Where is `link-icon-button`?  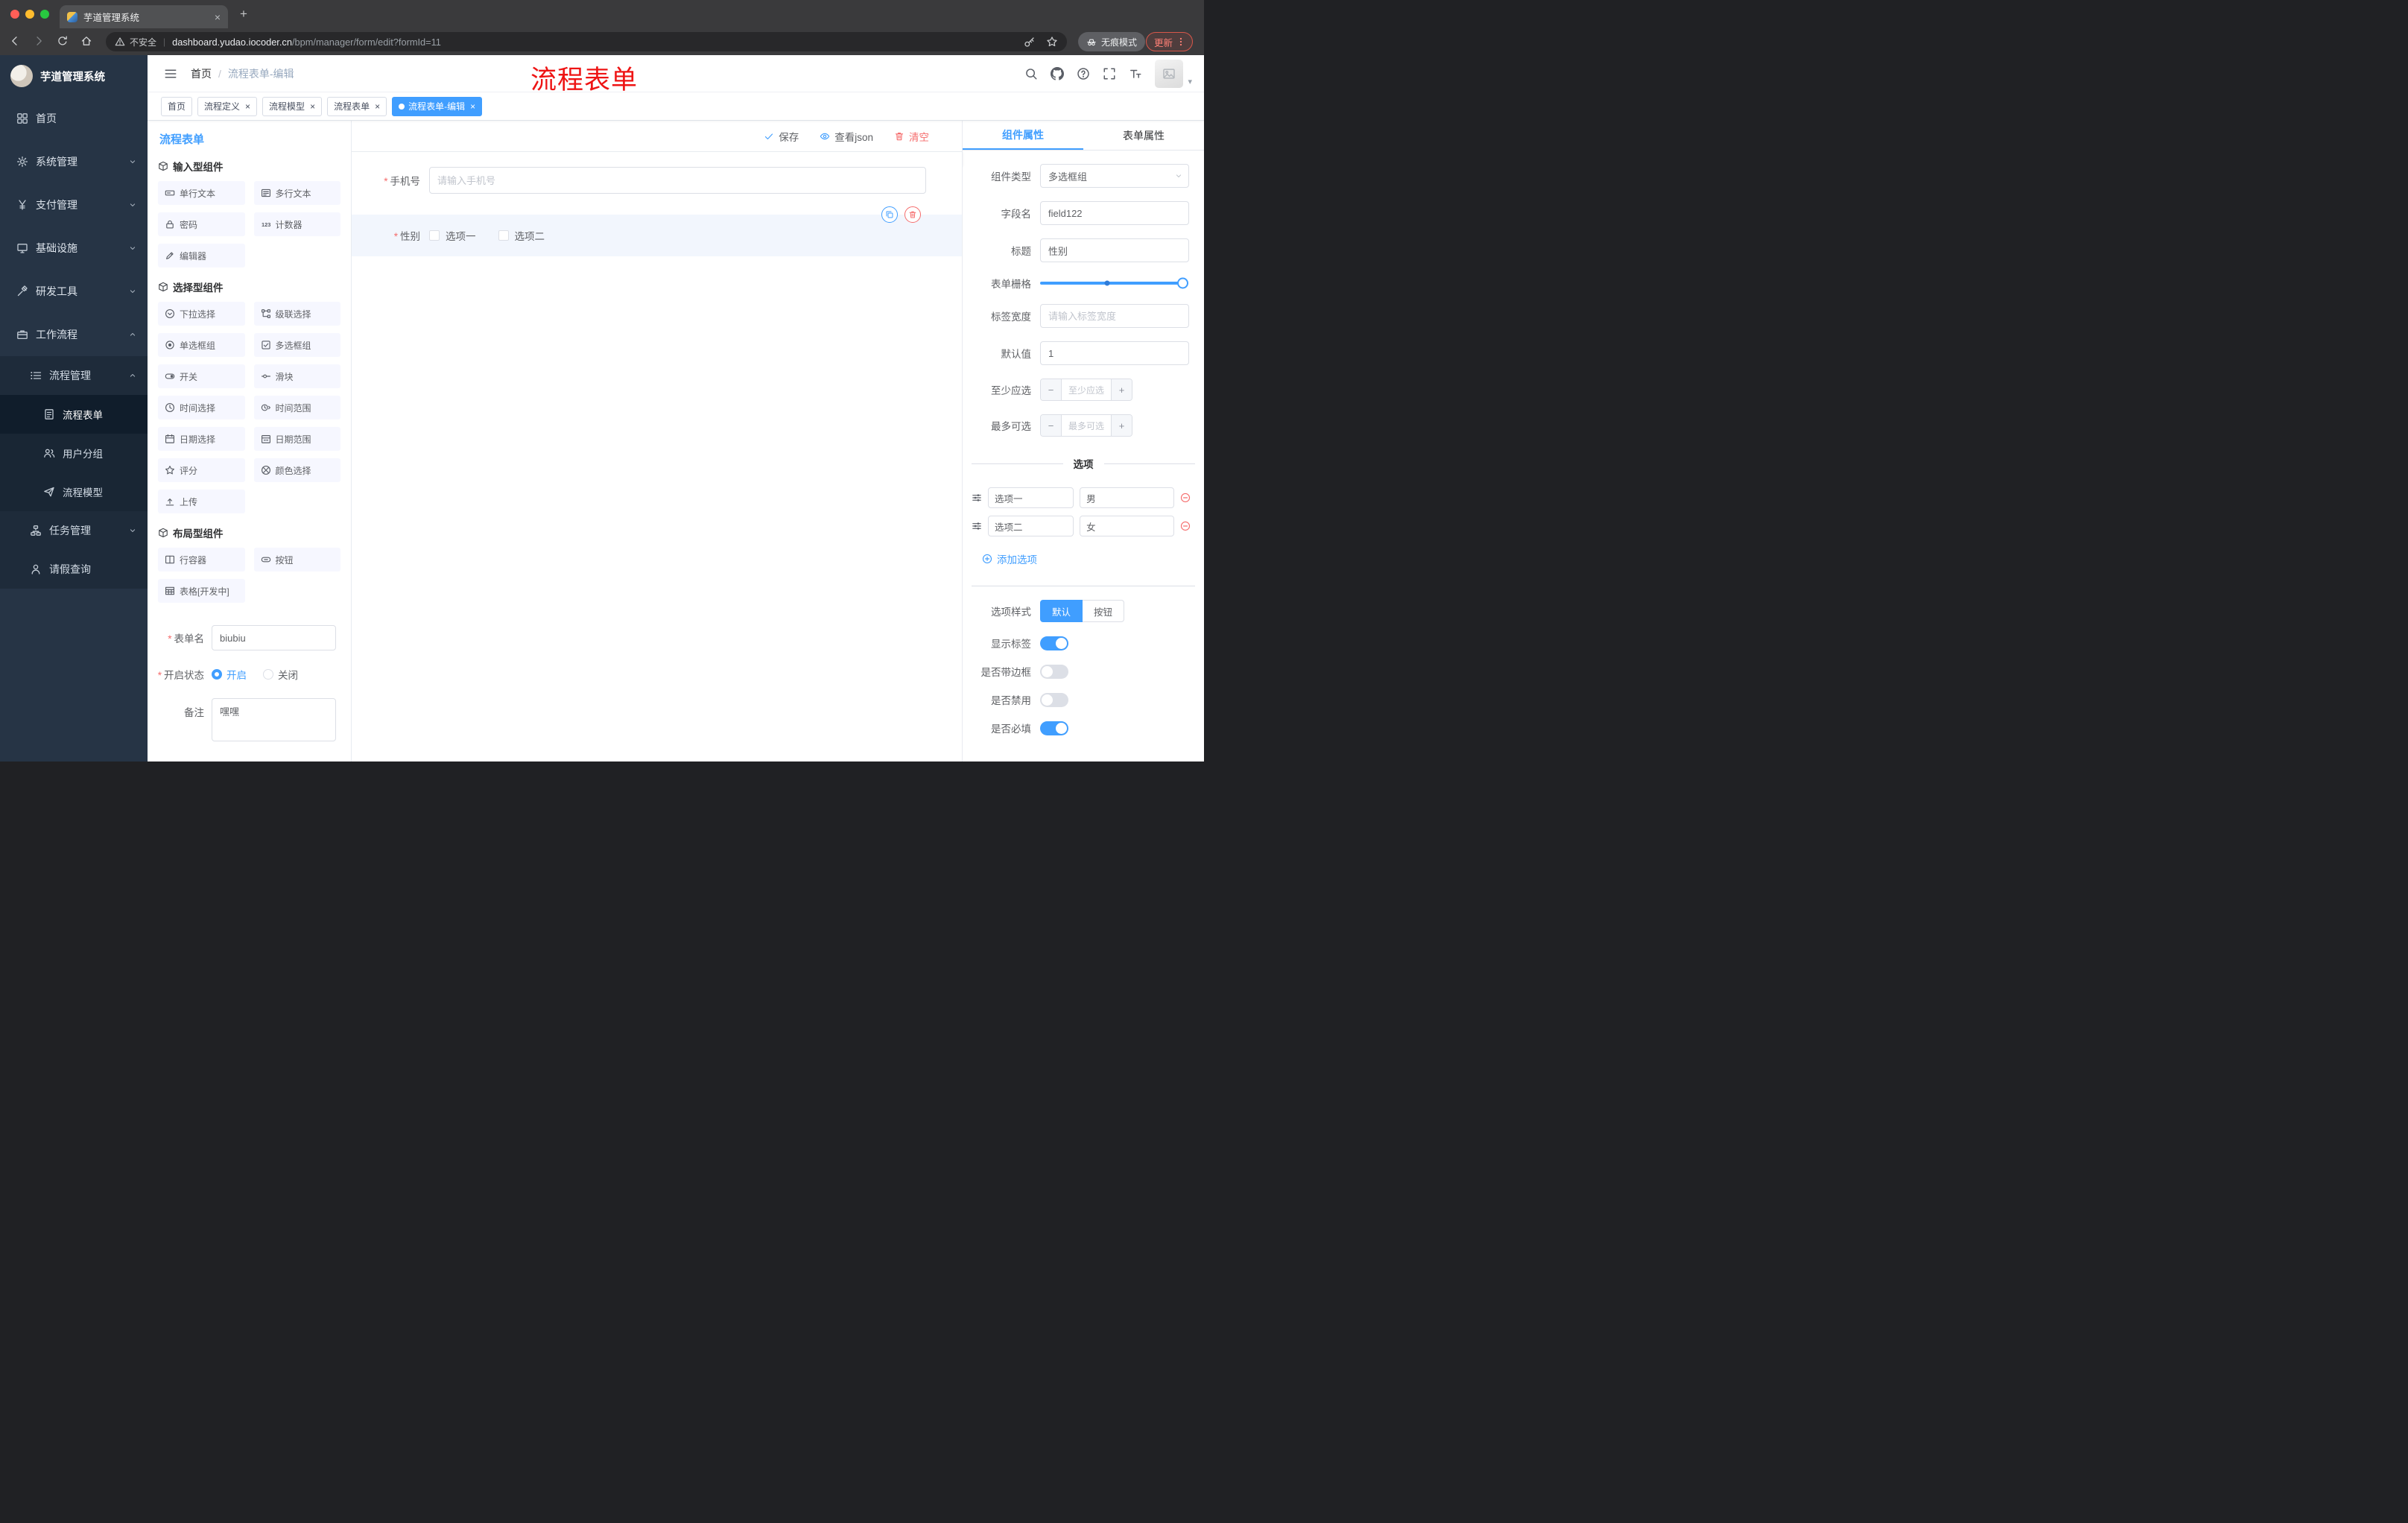 link-icon-button is located at coordinates (962, 159).